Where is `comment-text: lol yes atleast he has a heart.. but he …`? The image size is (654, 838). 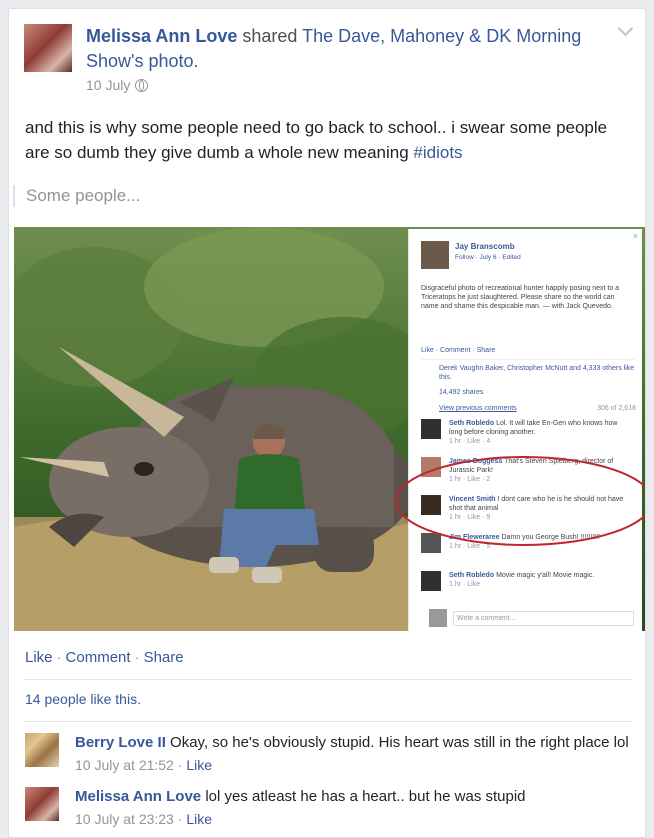 comment-text: lol yes atleast he has a heart.. but he … is located at coordinates (365, 796).